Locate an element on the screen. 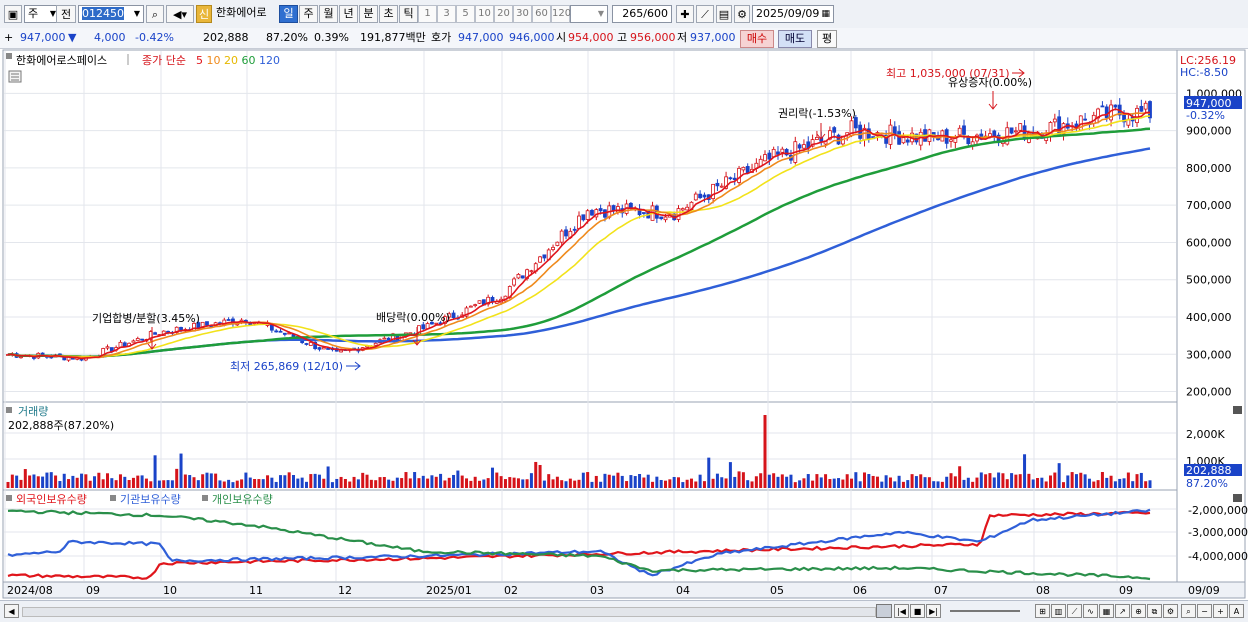  count-value: 265 is located at coordinates (633, 13).